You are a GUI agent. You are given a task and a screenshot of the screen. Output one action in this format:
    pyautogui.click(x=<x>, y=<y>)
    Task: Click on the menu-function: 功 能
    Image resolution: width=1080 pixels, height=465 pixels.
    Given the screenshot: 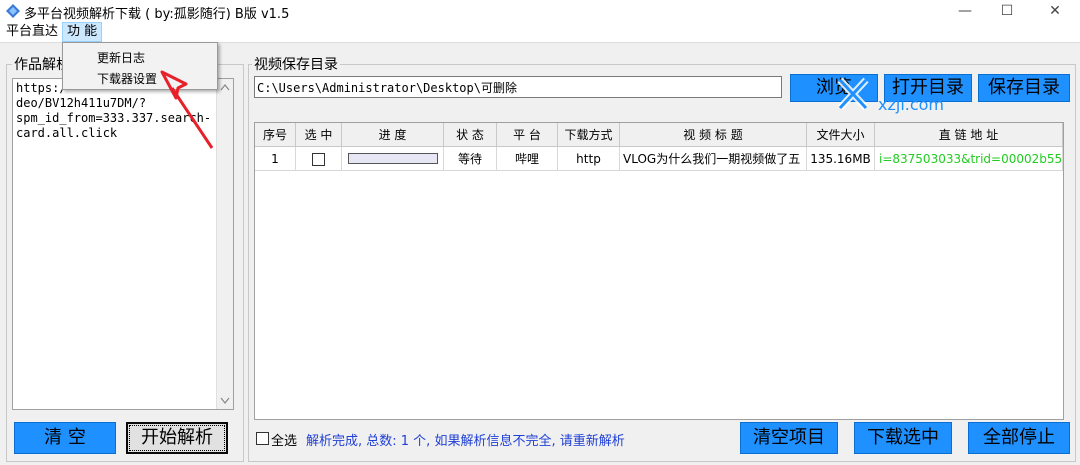 What is the action you would take?
    pyautogui.click(x=82, y=32)
    